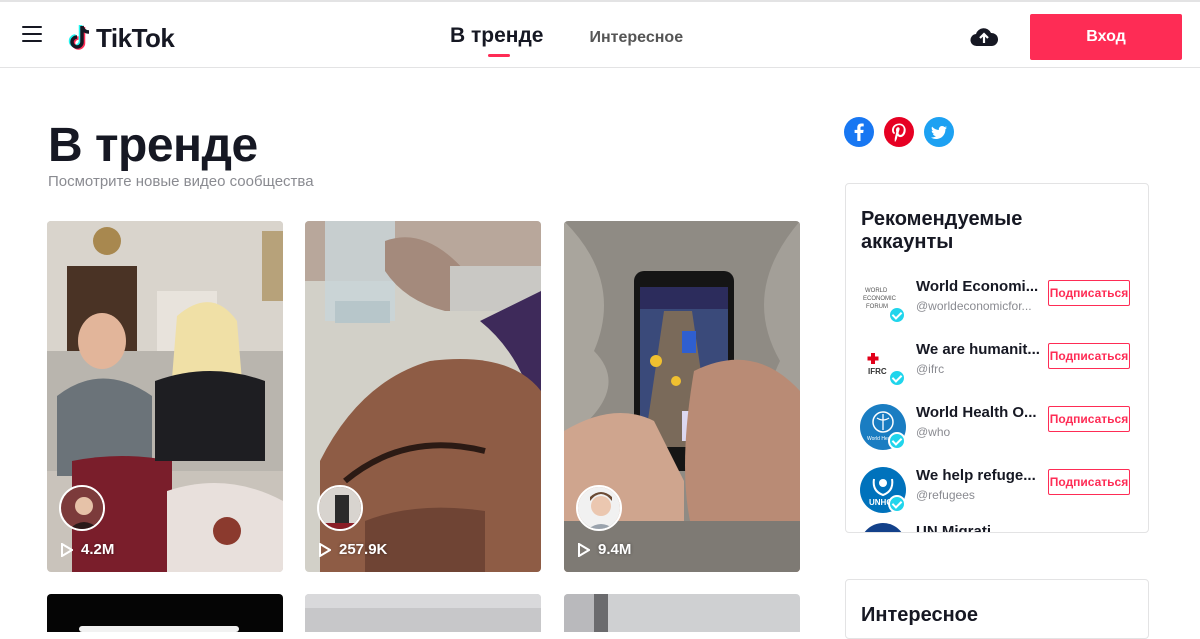 The image size is (1200, 639). What do you see at coordinates (880, 299) in the screenshot?
I see `svg-text: ECONOMIC` at bounding box center [880, 299].